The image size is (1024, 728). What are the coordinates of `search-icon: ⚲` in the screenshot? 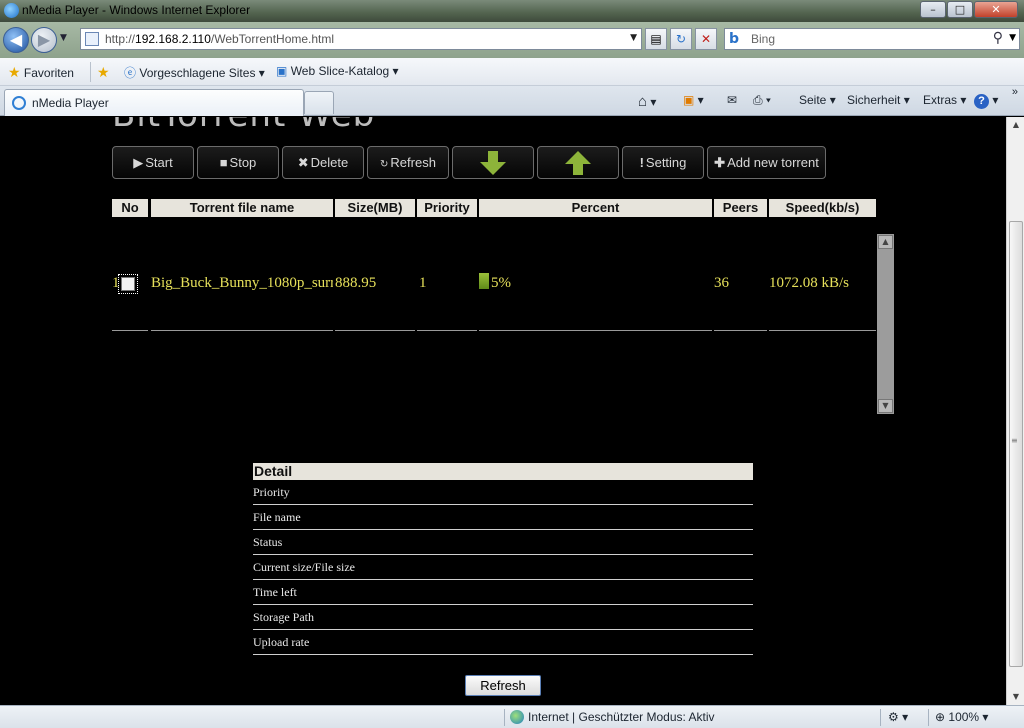 It's located at (998, 38).